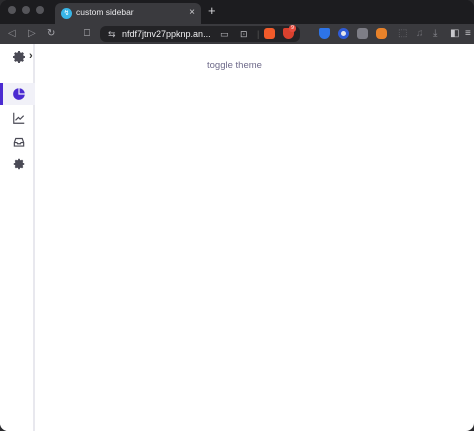  Describe the element at coordinates (224, 34) in the screenshot. I see `cast-icon: ▭` at that location.